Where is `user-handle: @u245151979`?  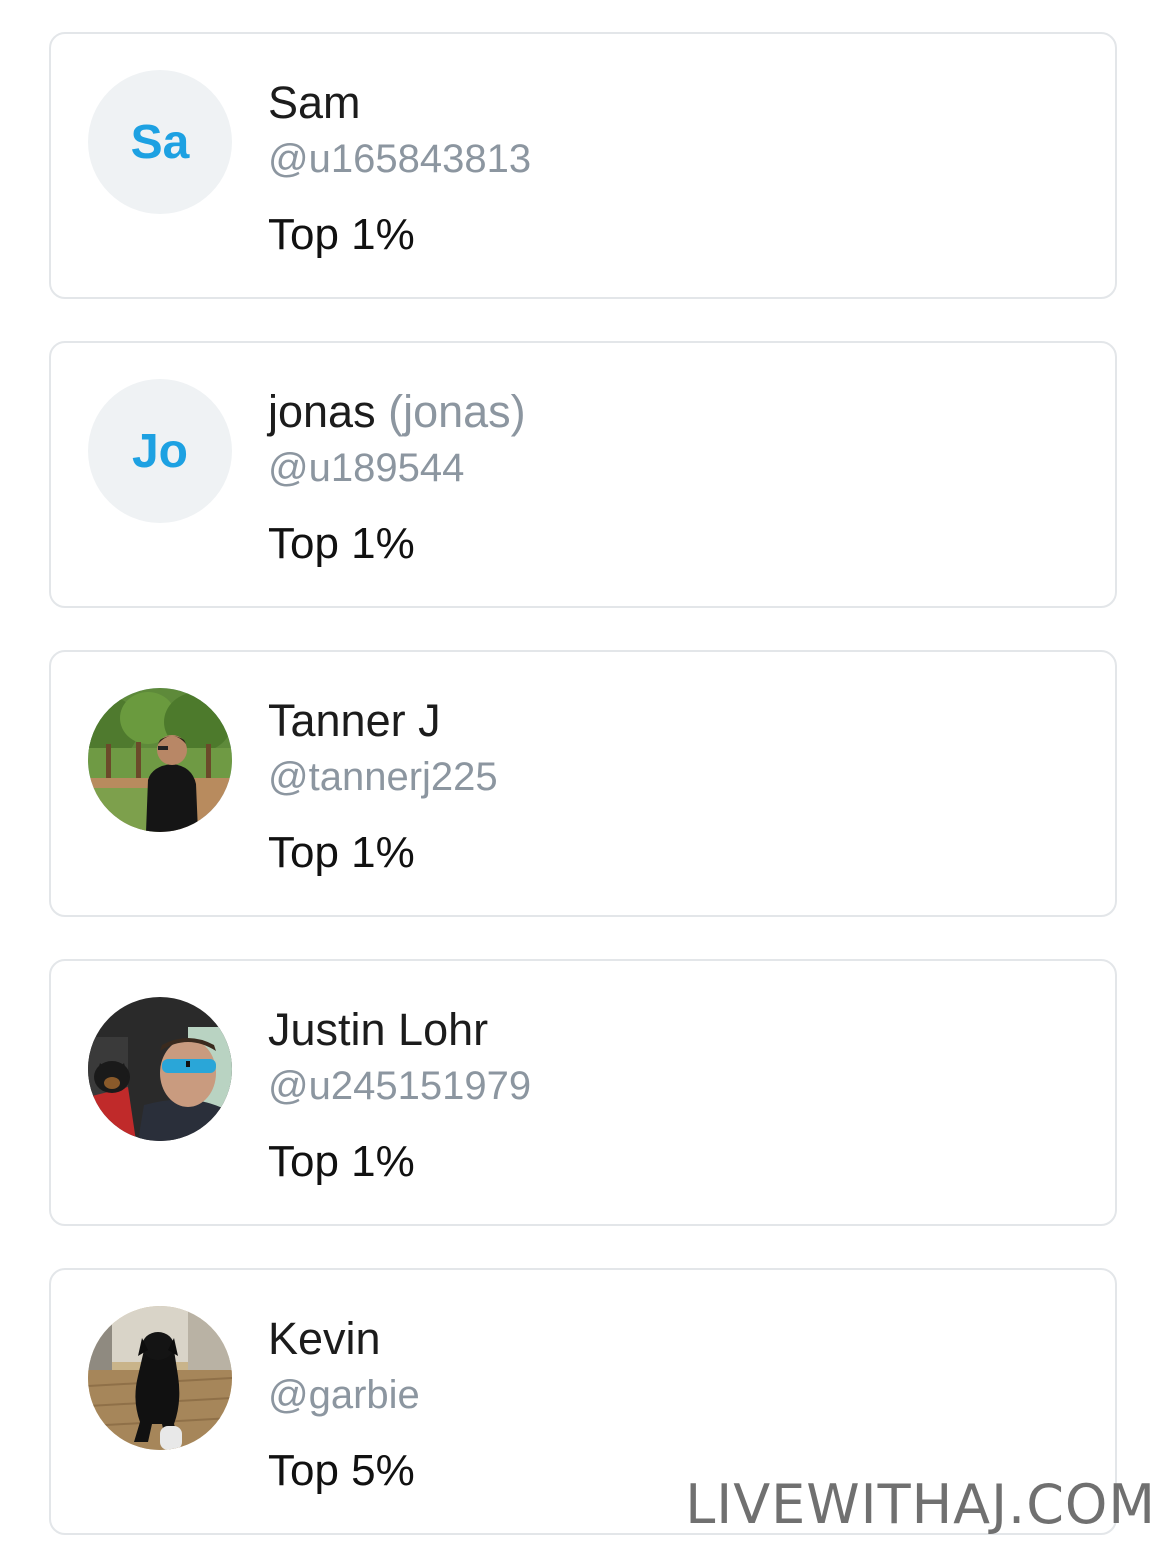
user-handle: @u245151979 is located at coordinates (400, 1086).